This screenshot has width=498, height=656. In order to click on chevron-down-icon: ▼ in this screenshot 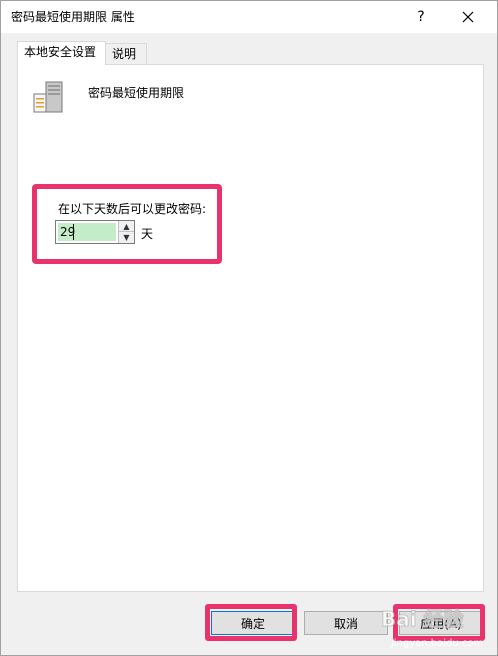, I will do `click(126, 237)`.